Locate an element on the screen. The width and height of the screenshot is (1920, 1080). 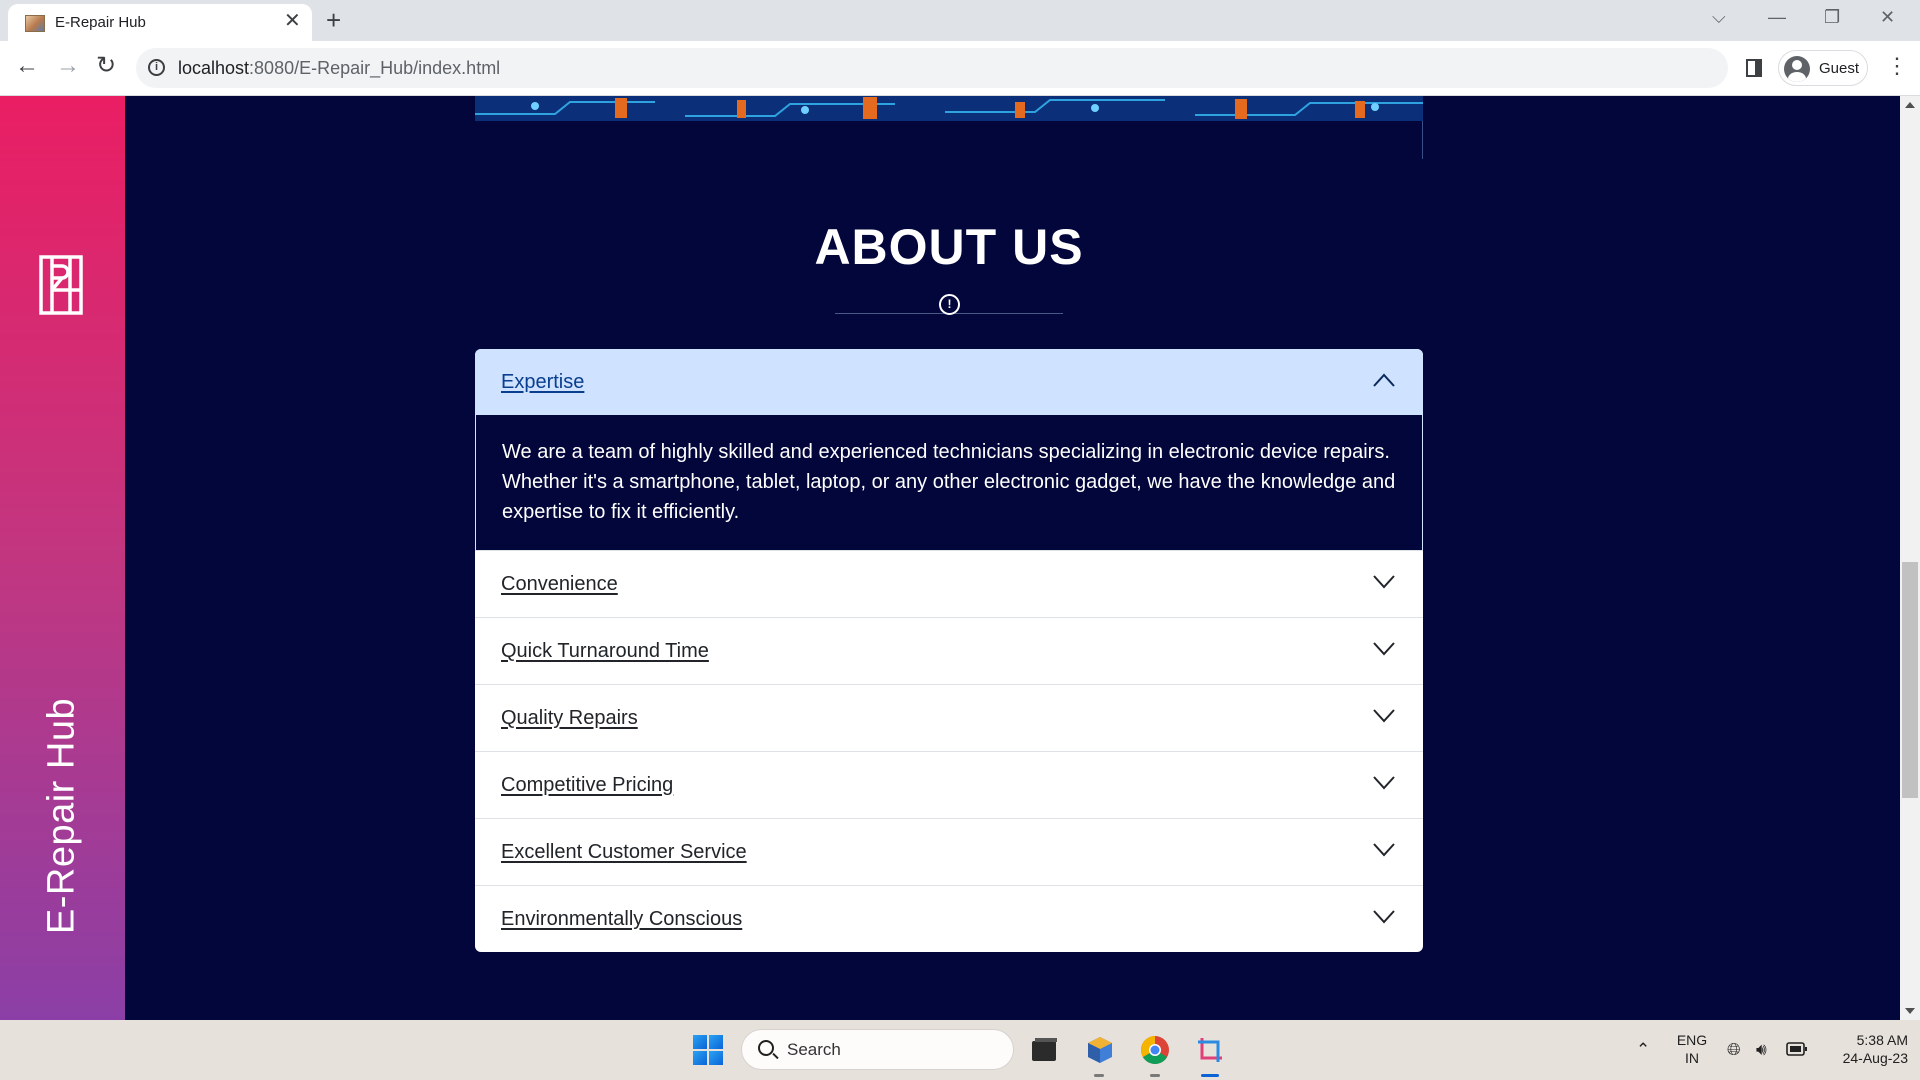
accordion-header-quality-repairs: Quality Repairs is located at coordinates (949, 718).